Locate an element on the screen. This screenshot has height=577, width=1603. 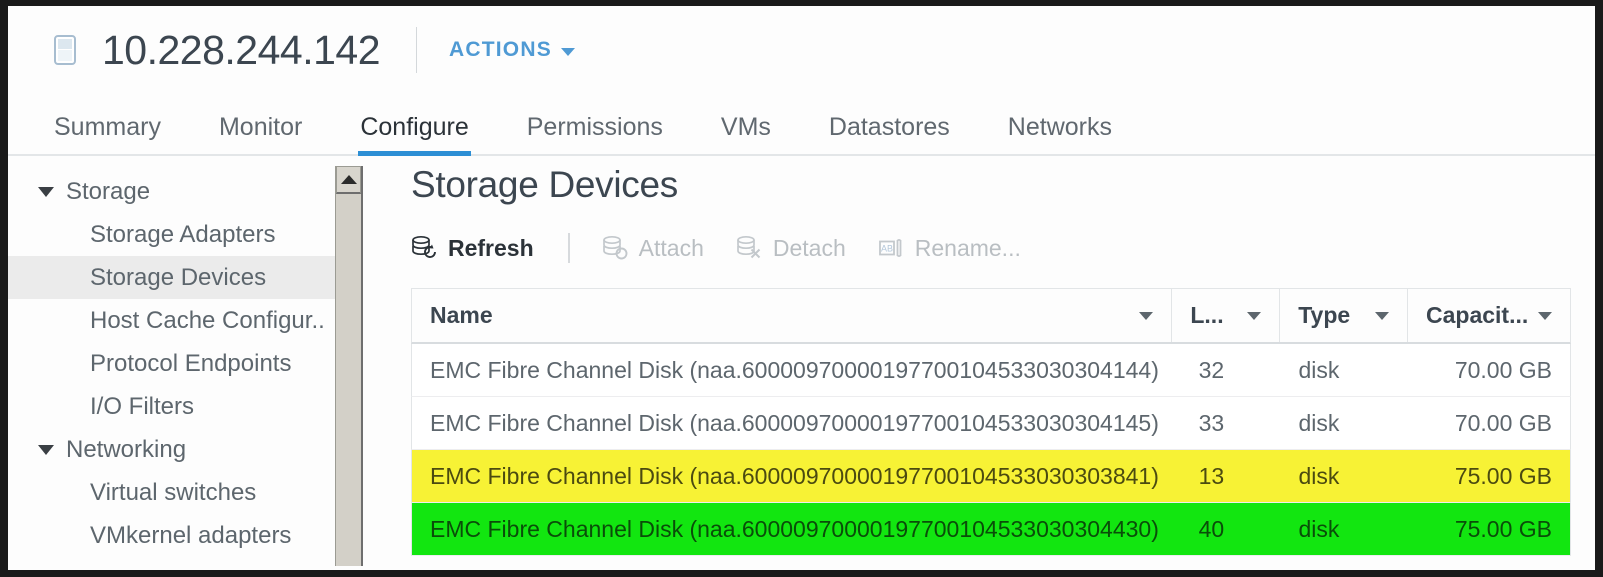
attach-button: Attach is located at coordinates (653, 248).